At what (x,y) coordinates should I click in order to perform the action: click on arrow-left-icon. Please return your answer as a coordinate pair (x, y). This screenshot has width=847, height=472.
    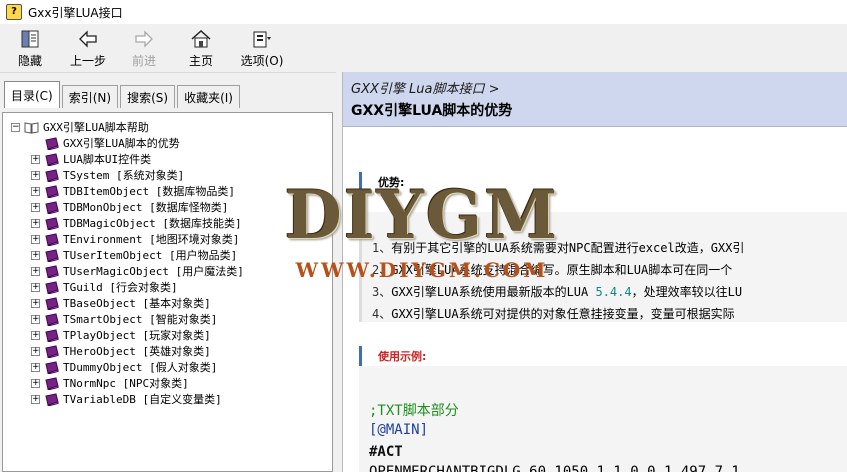
    Looking at the image, I should click on (88, 38).